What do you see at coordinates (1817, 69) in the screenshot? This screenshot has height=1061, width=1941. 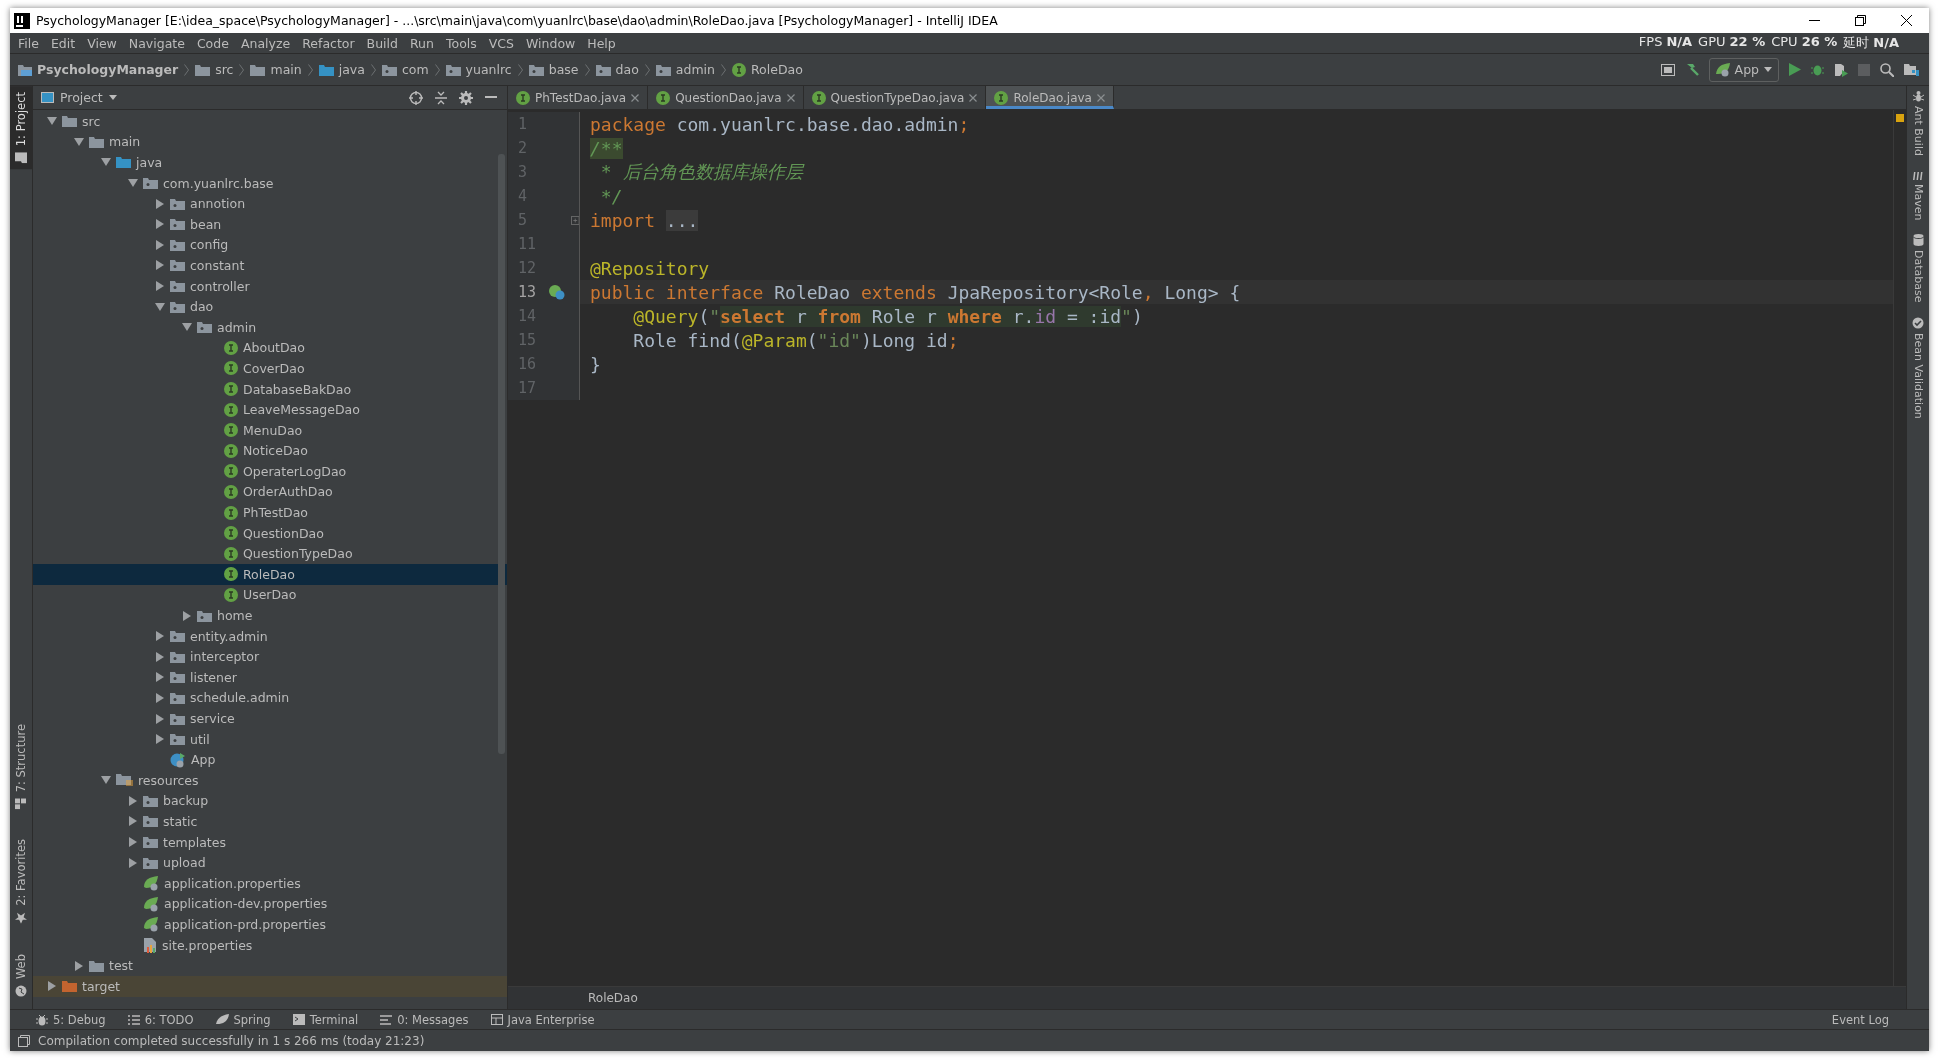 I see `bug-icon` at bounding box center [1817, 69].